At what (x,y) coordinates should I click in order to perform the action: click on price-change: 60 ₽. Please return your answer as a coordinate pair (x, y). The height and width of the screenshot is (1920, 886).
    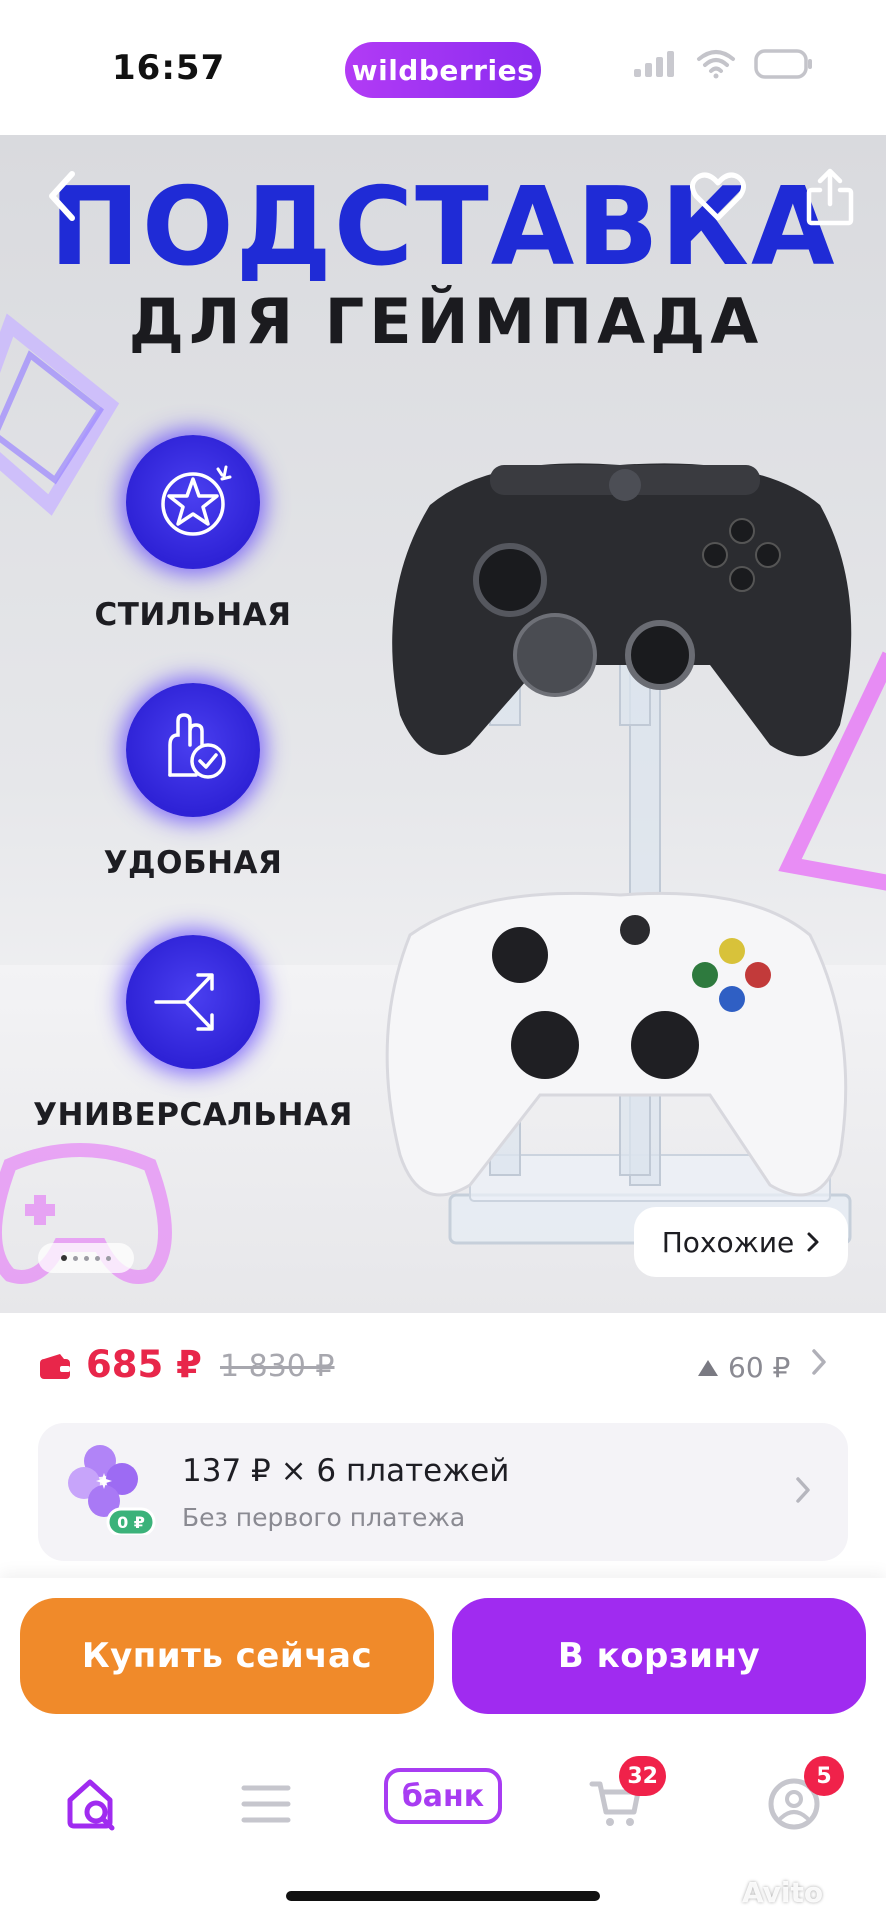
    Looking at the image, I should click on (743, 1367).